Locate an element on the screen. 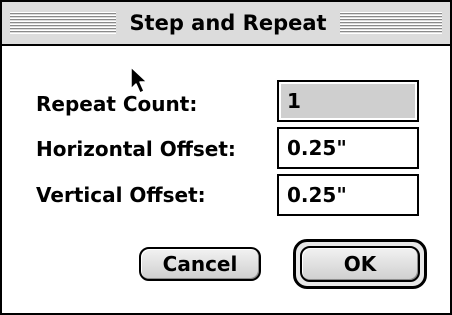 The width and height of the screenshot is (452, 315). ok-button: OK is located at coordinates (360, 264).